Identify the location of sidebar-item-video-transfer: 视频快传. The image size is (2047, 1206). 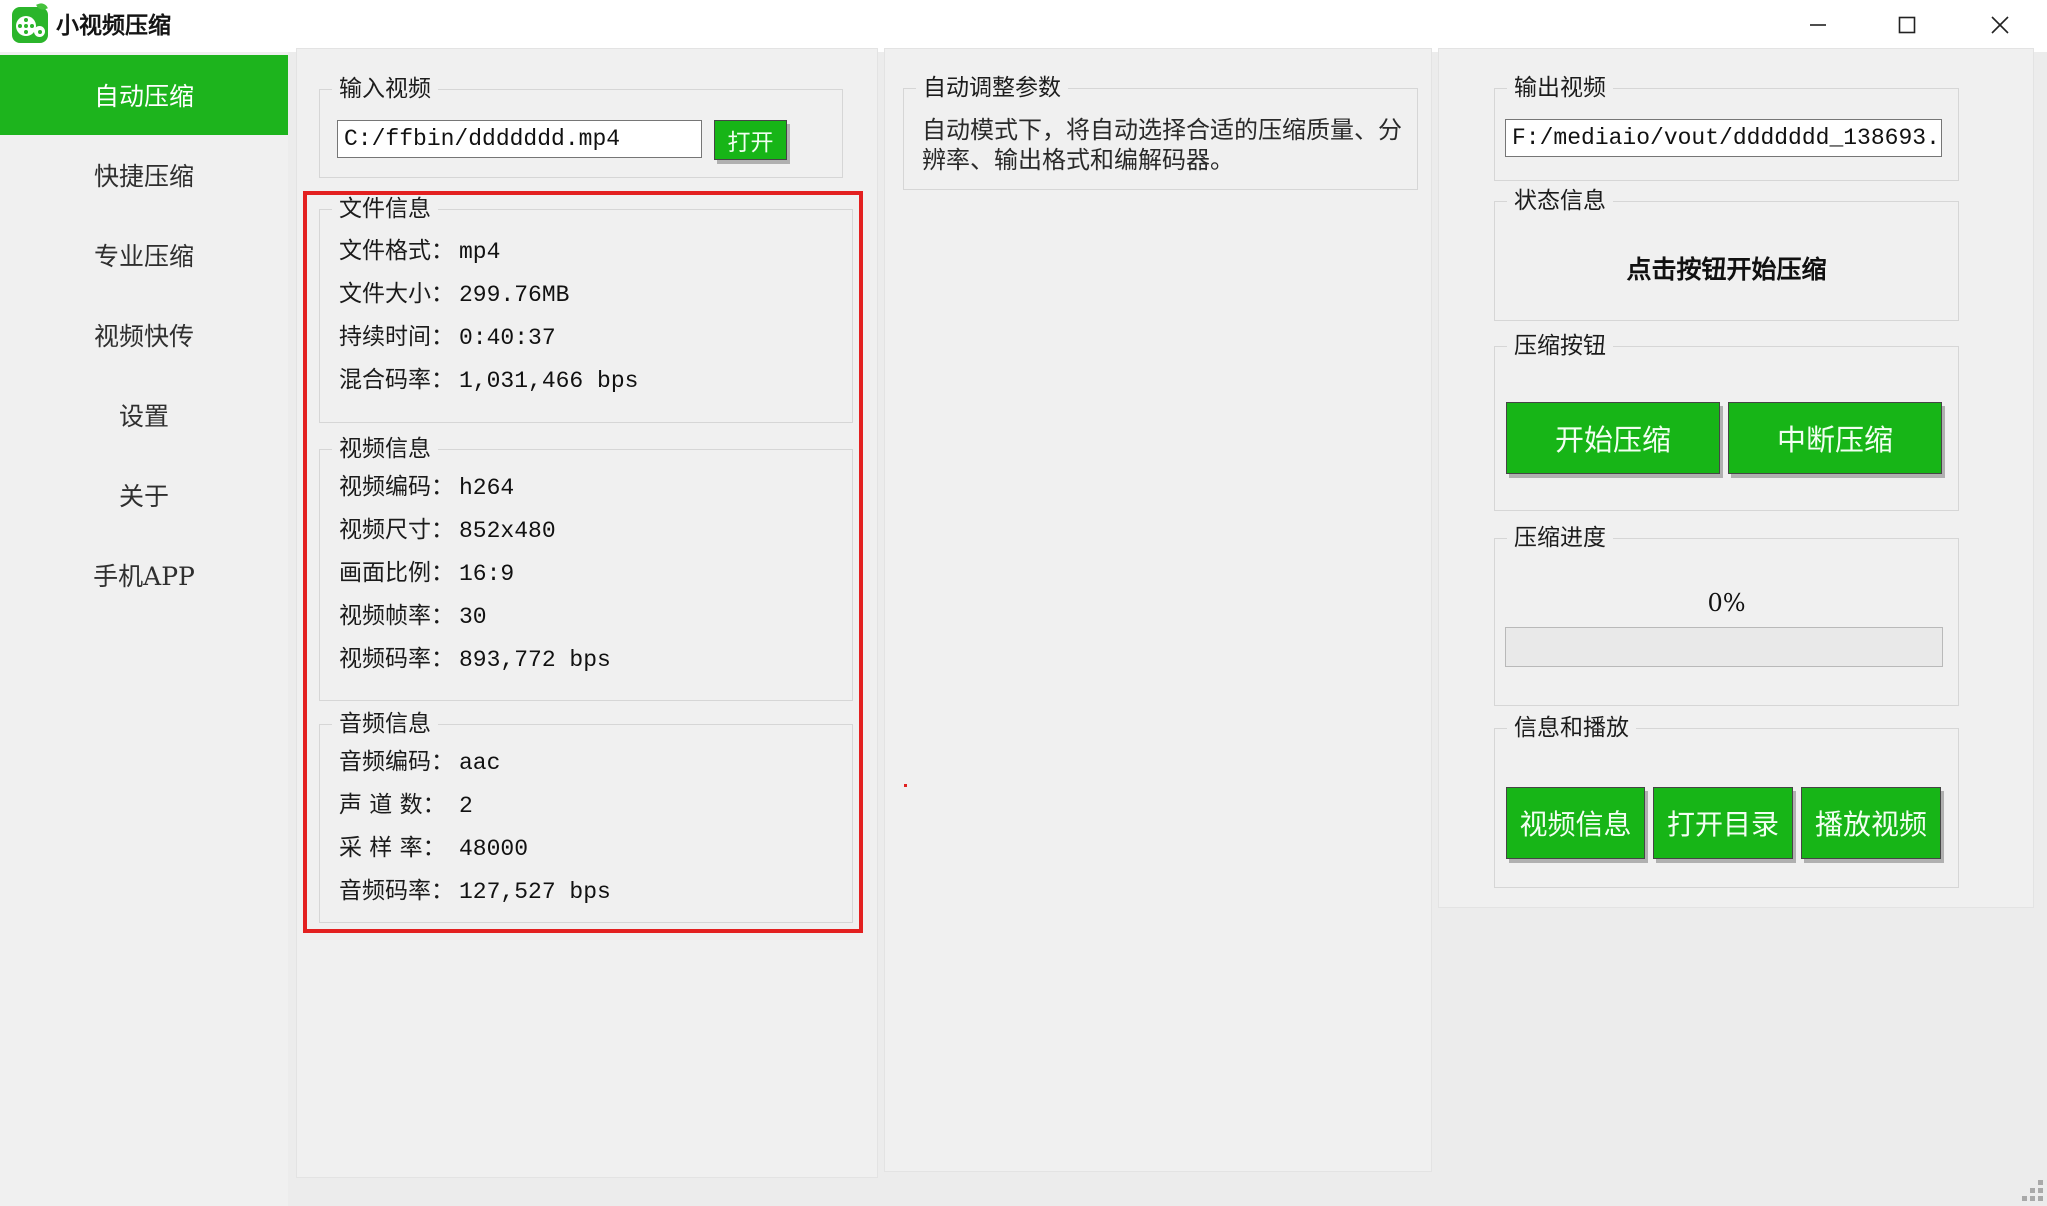
(144, 335).